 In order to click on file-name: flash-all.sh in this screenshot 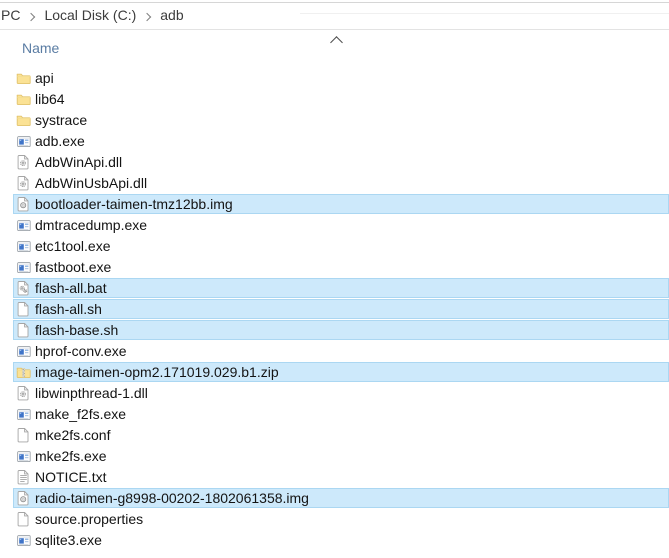, I will do `click(68, 309)`.